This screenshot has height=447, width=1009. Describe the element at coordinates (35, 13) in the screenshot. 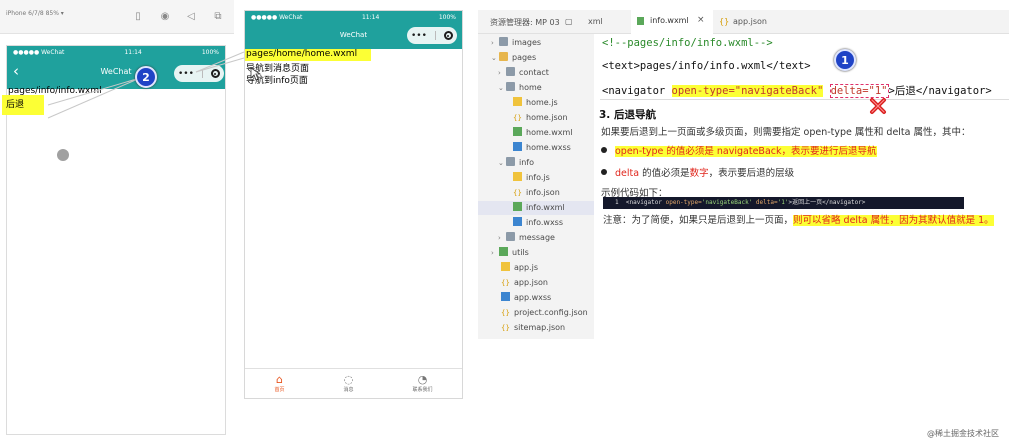

I see `device-selector: iPhone 6/7/8 85% ▾` at that location.